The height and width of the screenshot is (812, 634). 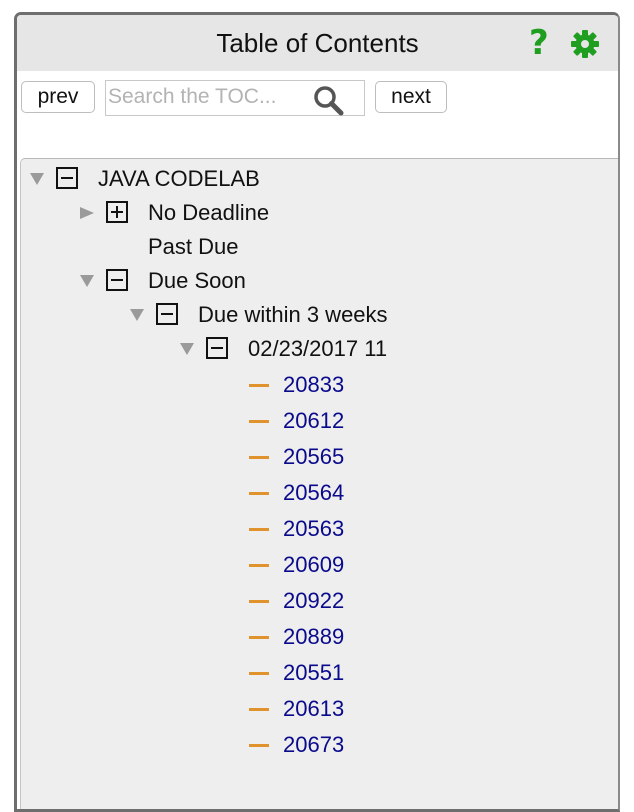 What do you see at coordinates (329, 101) in the screenshot?
I see `search-icon` at bounding box center [329, 101].